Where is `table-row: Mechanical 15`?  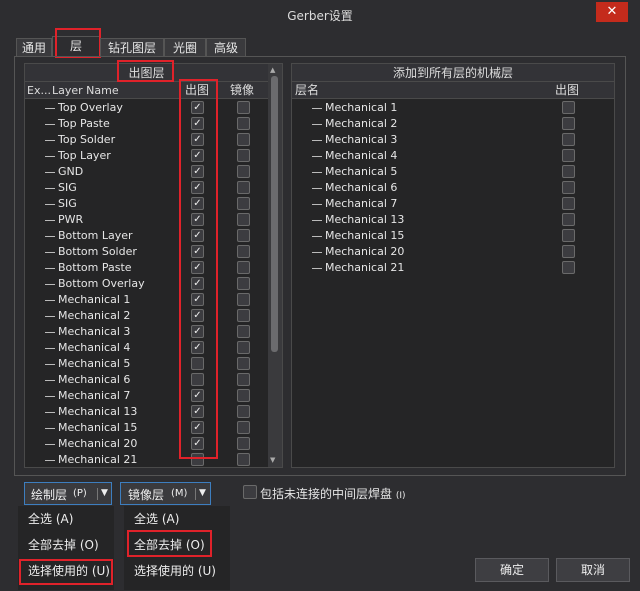 table-row: Mechanical 15 is located at coordinates (453, 236).